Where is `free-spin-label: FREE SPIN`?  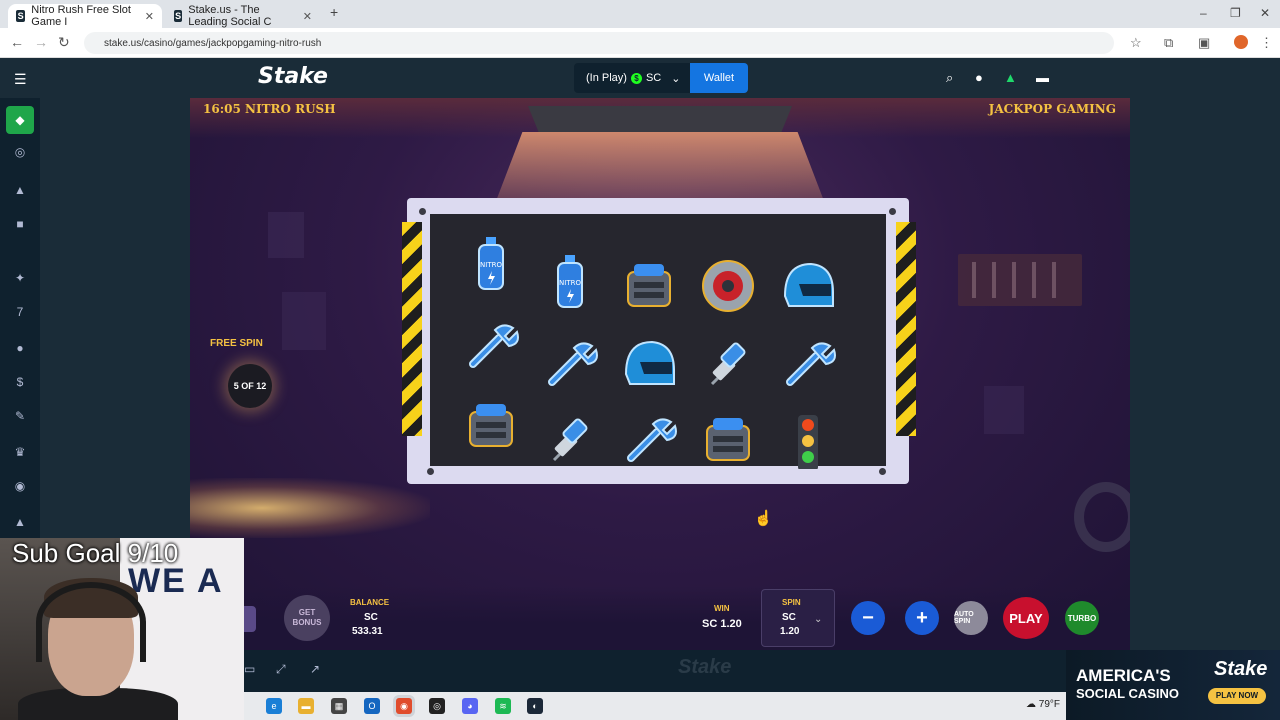
free-spin-label: FREE SPIN is located at coordinates (236, 343).